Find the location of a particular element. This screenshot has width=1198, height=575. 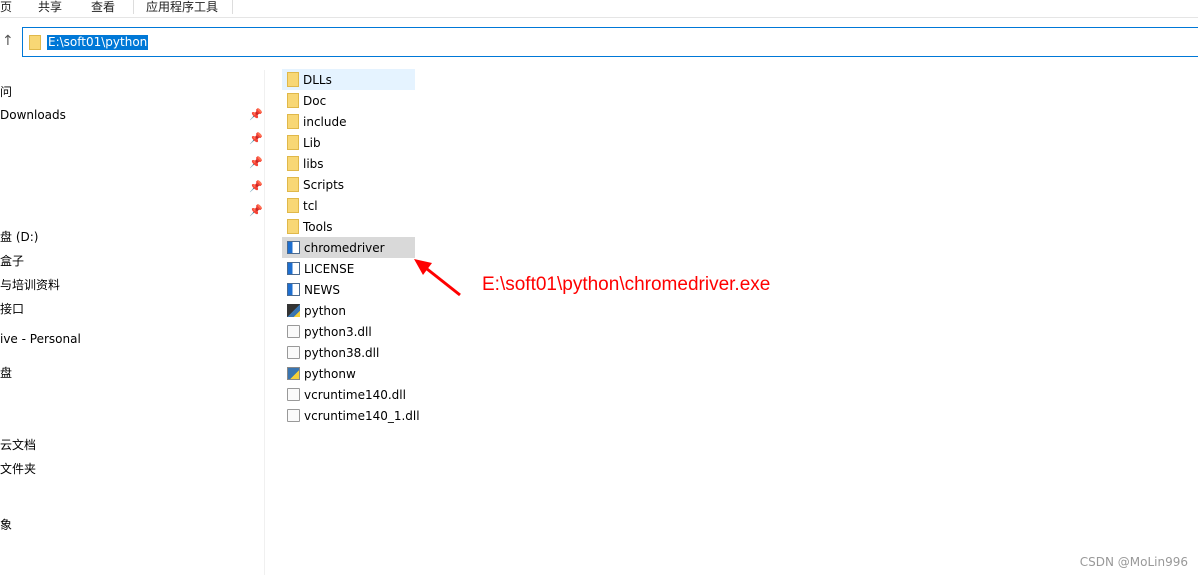

file-name: vcruntime140_1.dll is located at coordinates (362, 415).